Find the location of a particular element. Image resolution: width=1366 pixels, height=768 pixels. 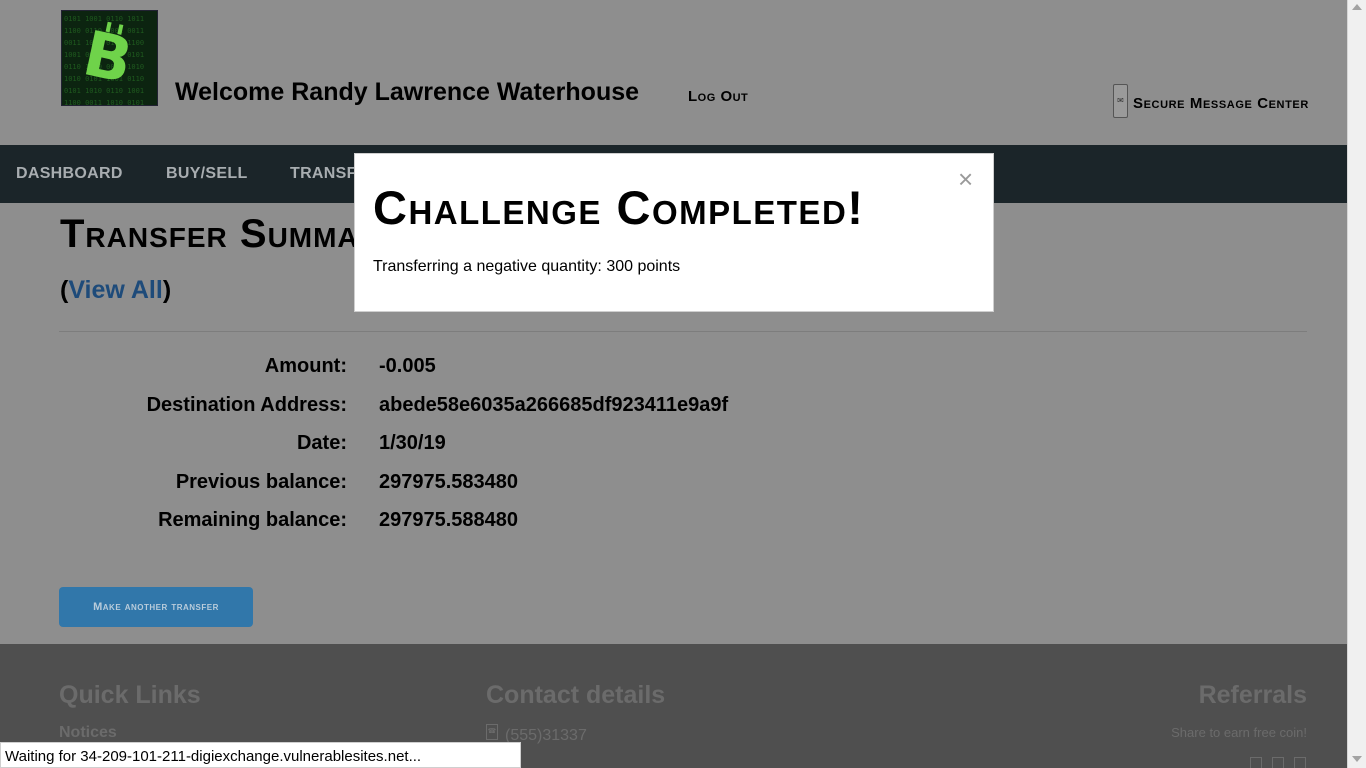

footer-contact-heading: Contact details is located at coordinates (576, 695).